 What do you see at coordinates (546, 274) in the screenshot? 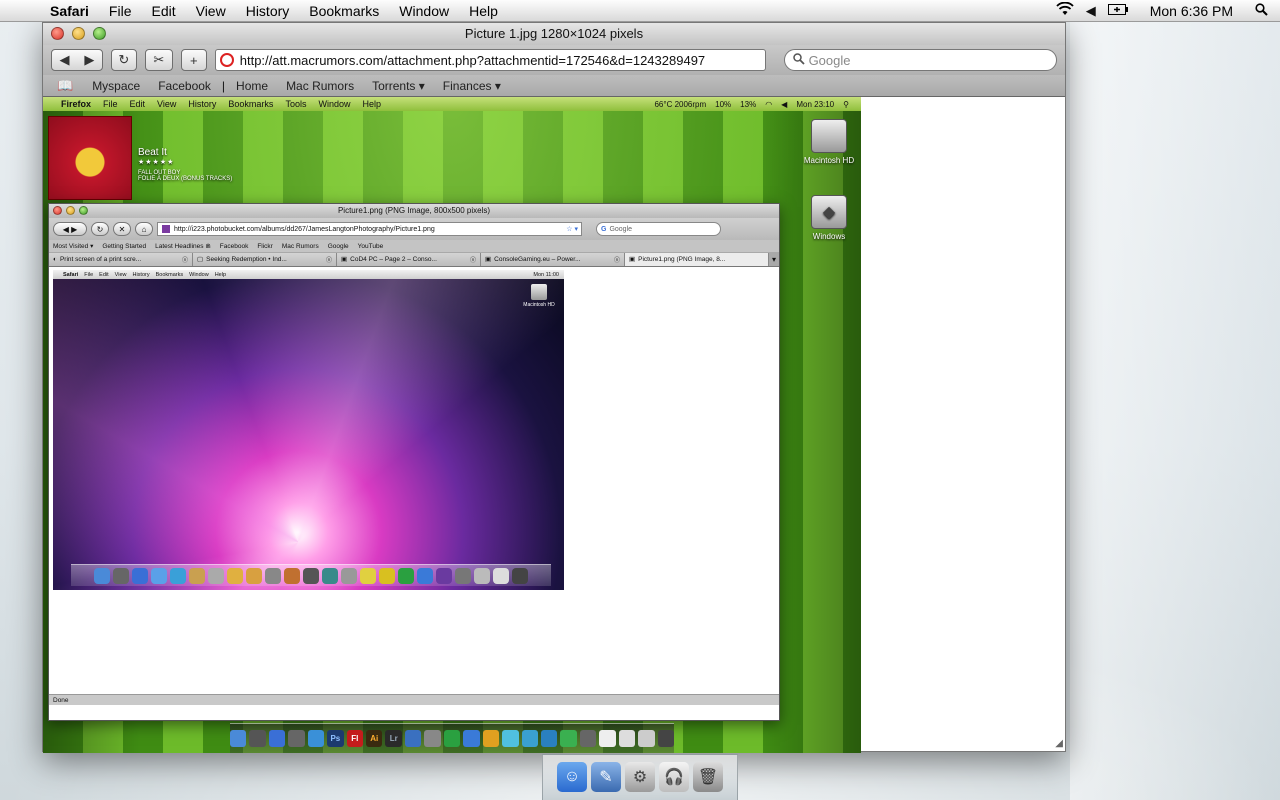
I see `leopard-clock: Mon 11:00` at bounding box center [546, 274].